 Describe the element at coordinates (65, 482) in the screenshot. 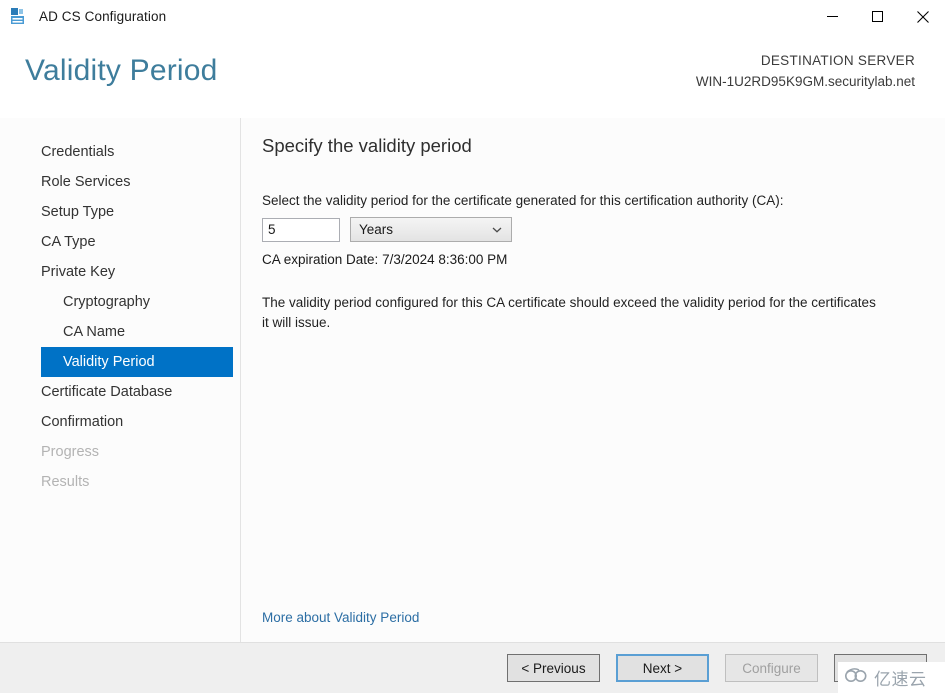

I see `nav-item-label: Results` at that location.